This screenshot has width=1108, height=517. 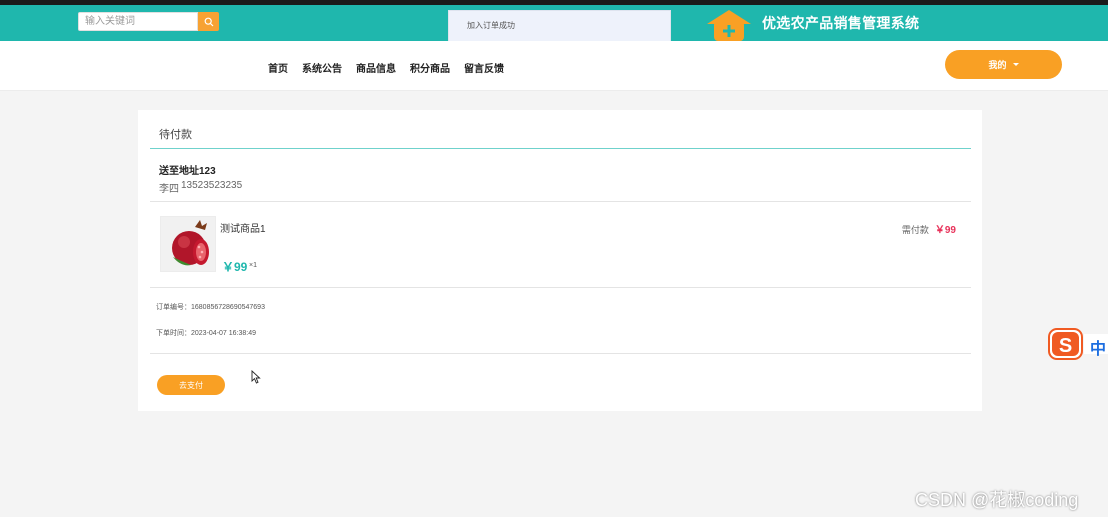 I want to click on recipient-contact: 李四 13523523235, so click(x=200, y=187).